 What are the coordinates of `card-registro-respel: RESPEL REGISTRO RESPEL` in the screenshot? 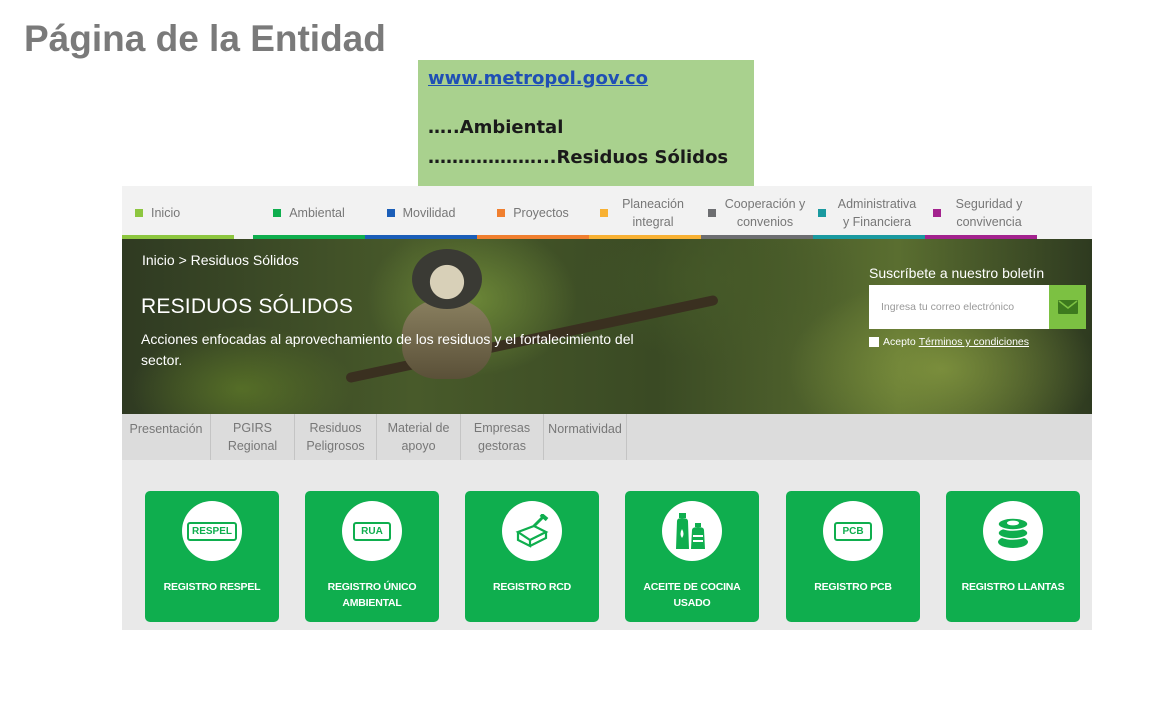 It's located at (212, 556).